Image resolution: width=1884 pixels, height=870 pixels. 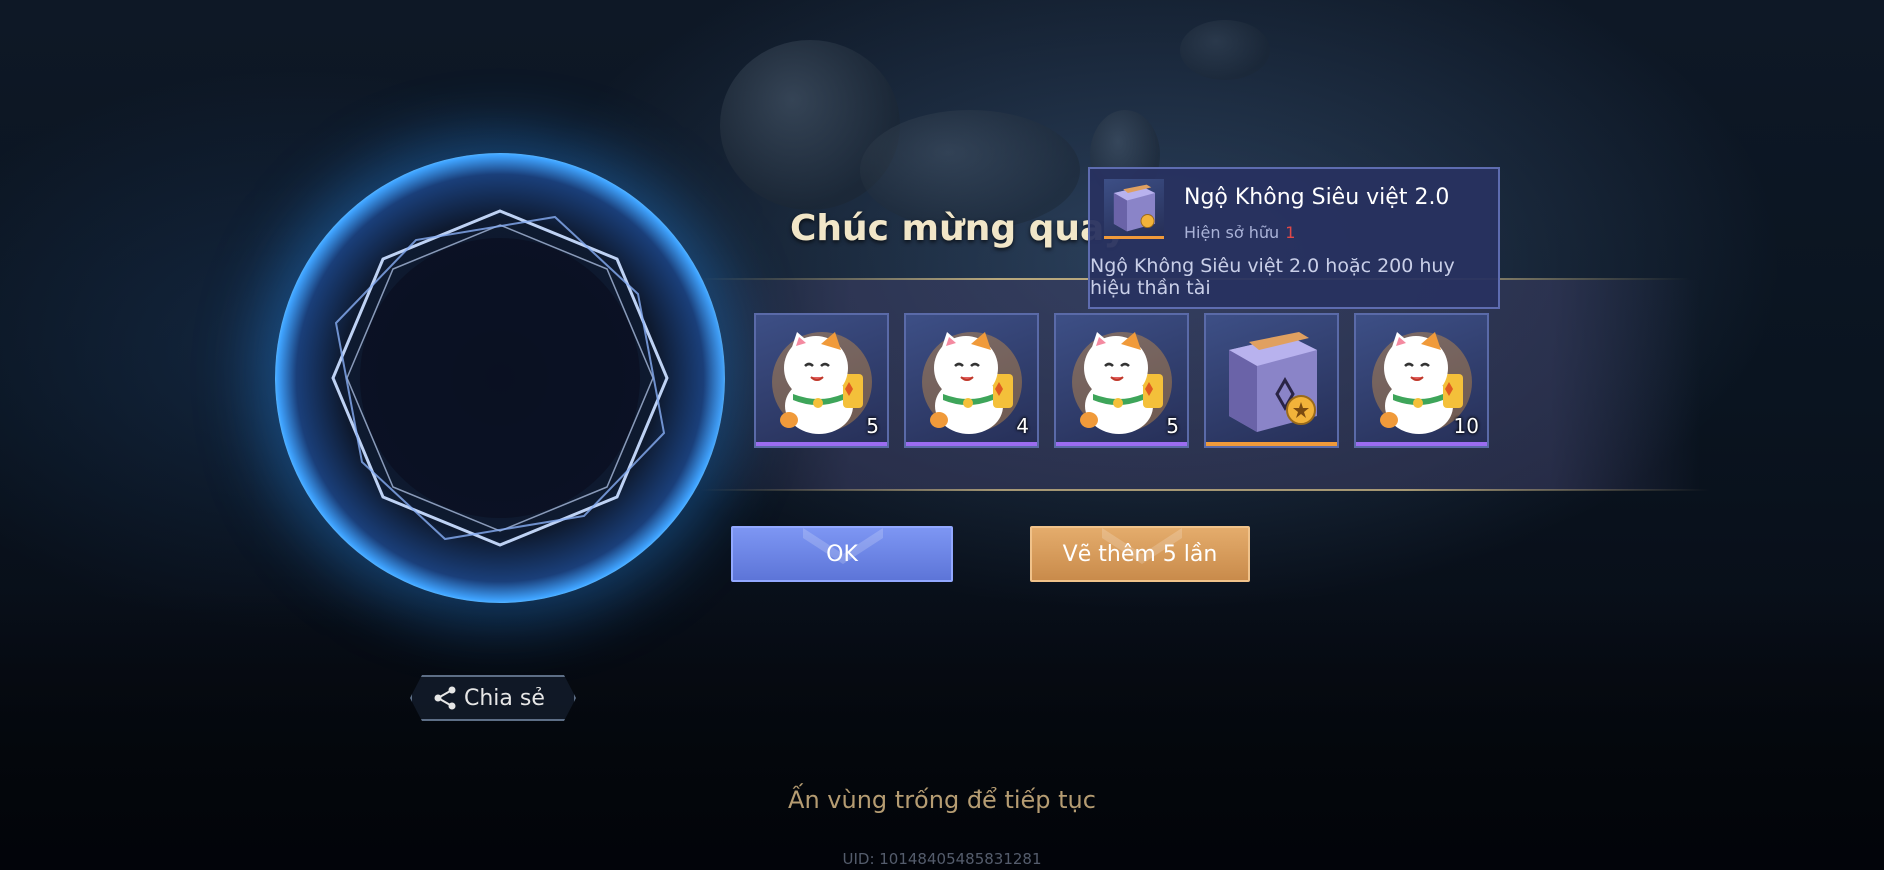 I want to click on tooltip-owned: Hiện sở hữu 1, so click(x=1239, y=232).